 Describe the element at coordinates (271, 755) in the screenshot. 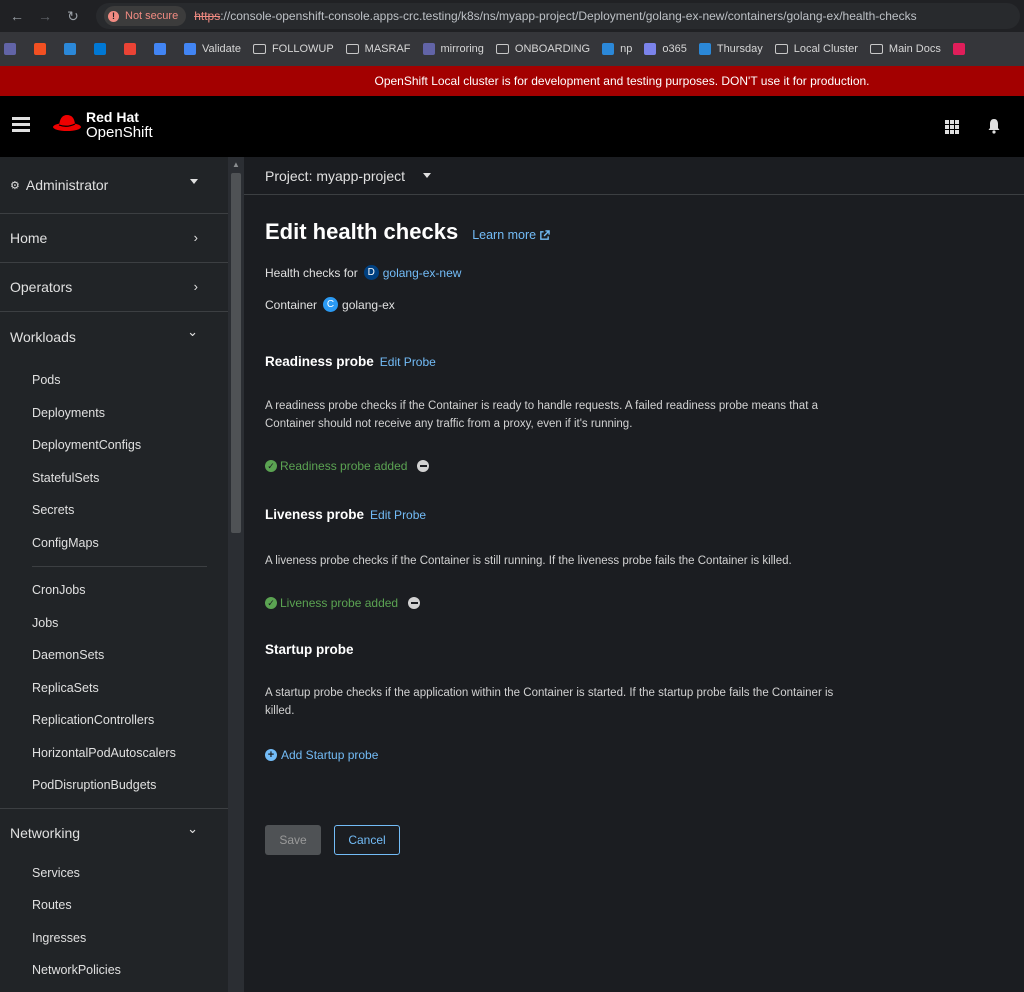

I see `plus-circle-icon: +` at that location.